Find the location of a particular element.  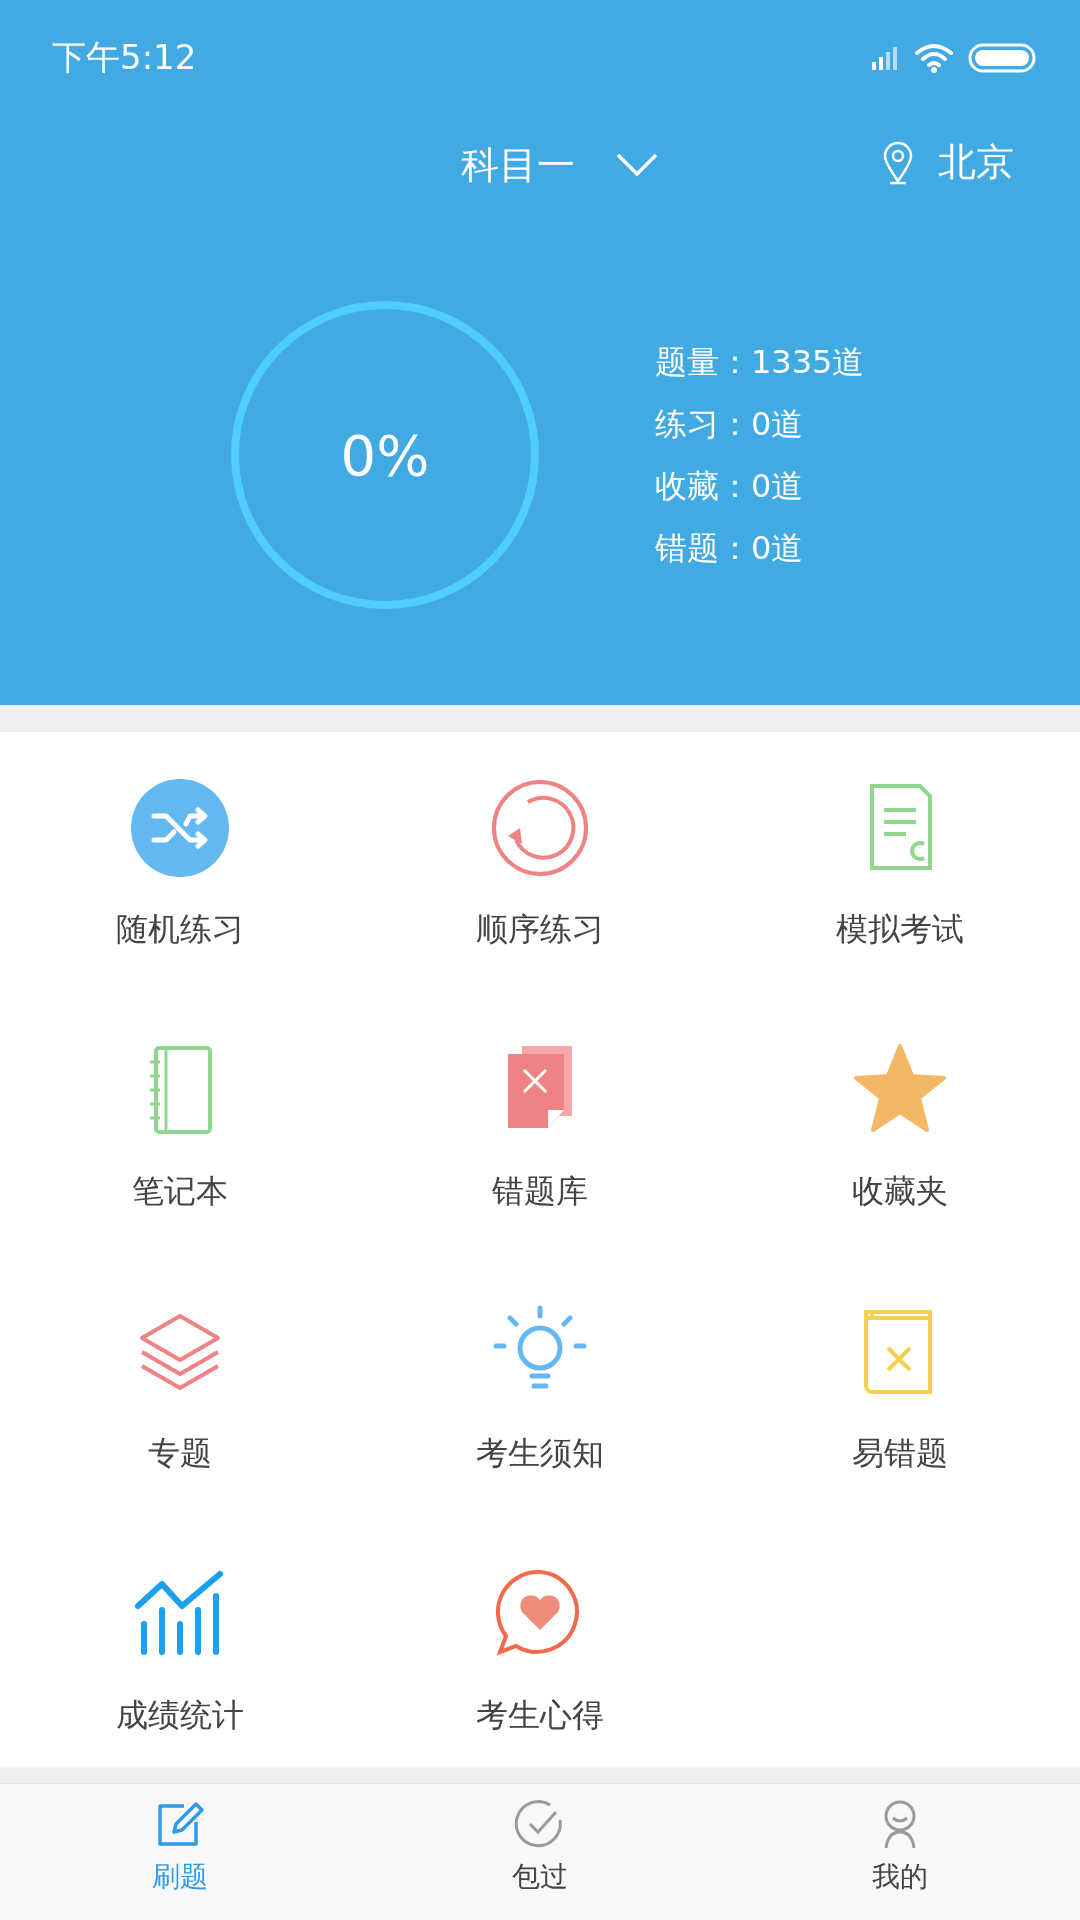

menu-item: 随机练习 is located at coordinates (180, 857).